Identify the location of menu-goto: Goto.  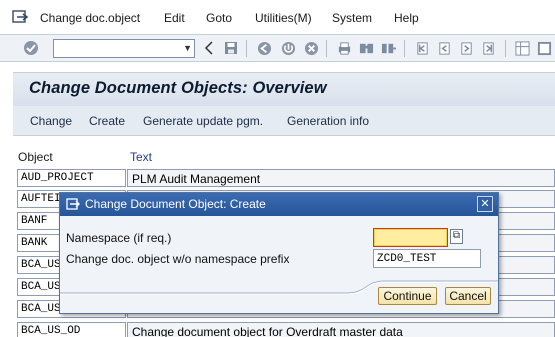
(219, 18).